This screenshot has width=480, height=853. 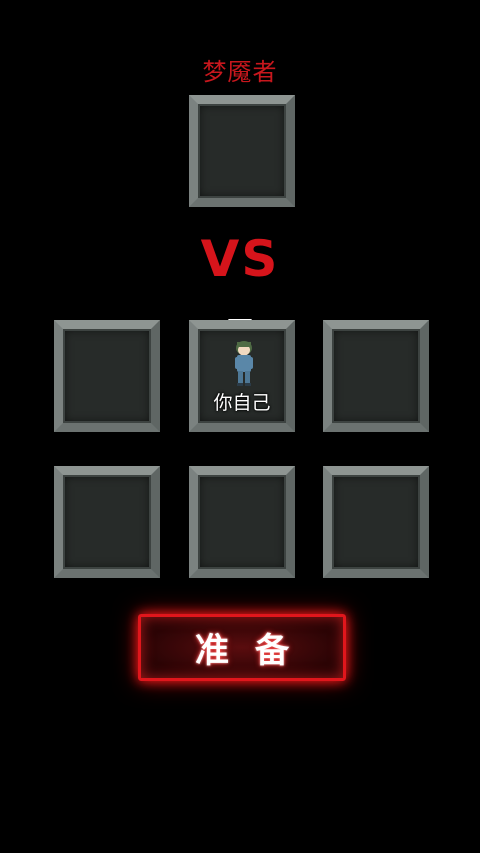 What do you see at coordinates (240, 72) in the screenshot?
I see `nightmare-title: 梦魇者` at bounding box center [240, 72].